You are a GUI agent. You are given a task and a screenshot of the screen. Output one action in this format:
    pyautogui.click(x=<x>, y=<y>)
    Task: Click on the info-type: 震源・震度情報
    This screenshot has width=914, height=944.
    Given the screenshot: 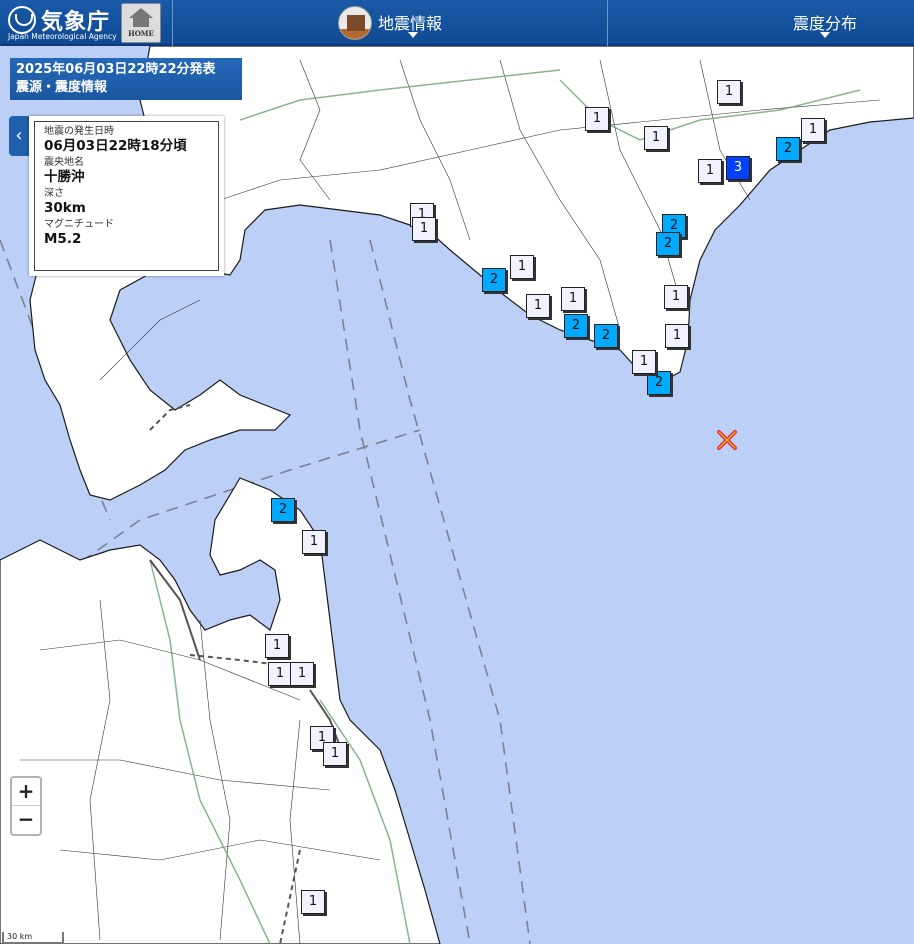 What is the action you would take?
    pyautogui.click(x=62, y=87)
    